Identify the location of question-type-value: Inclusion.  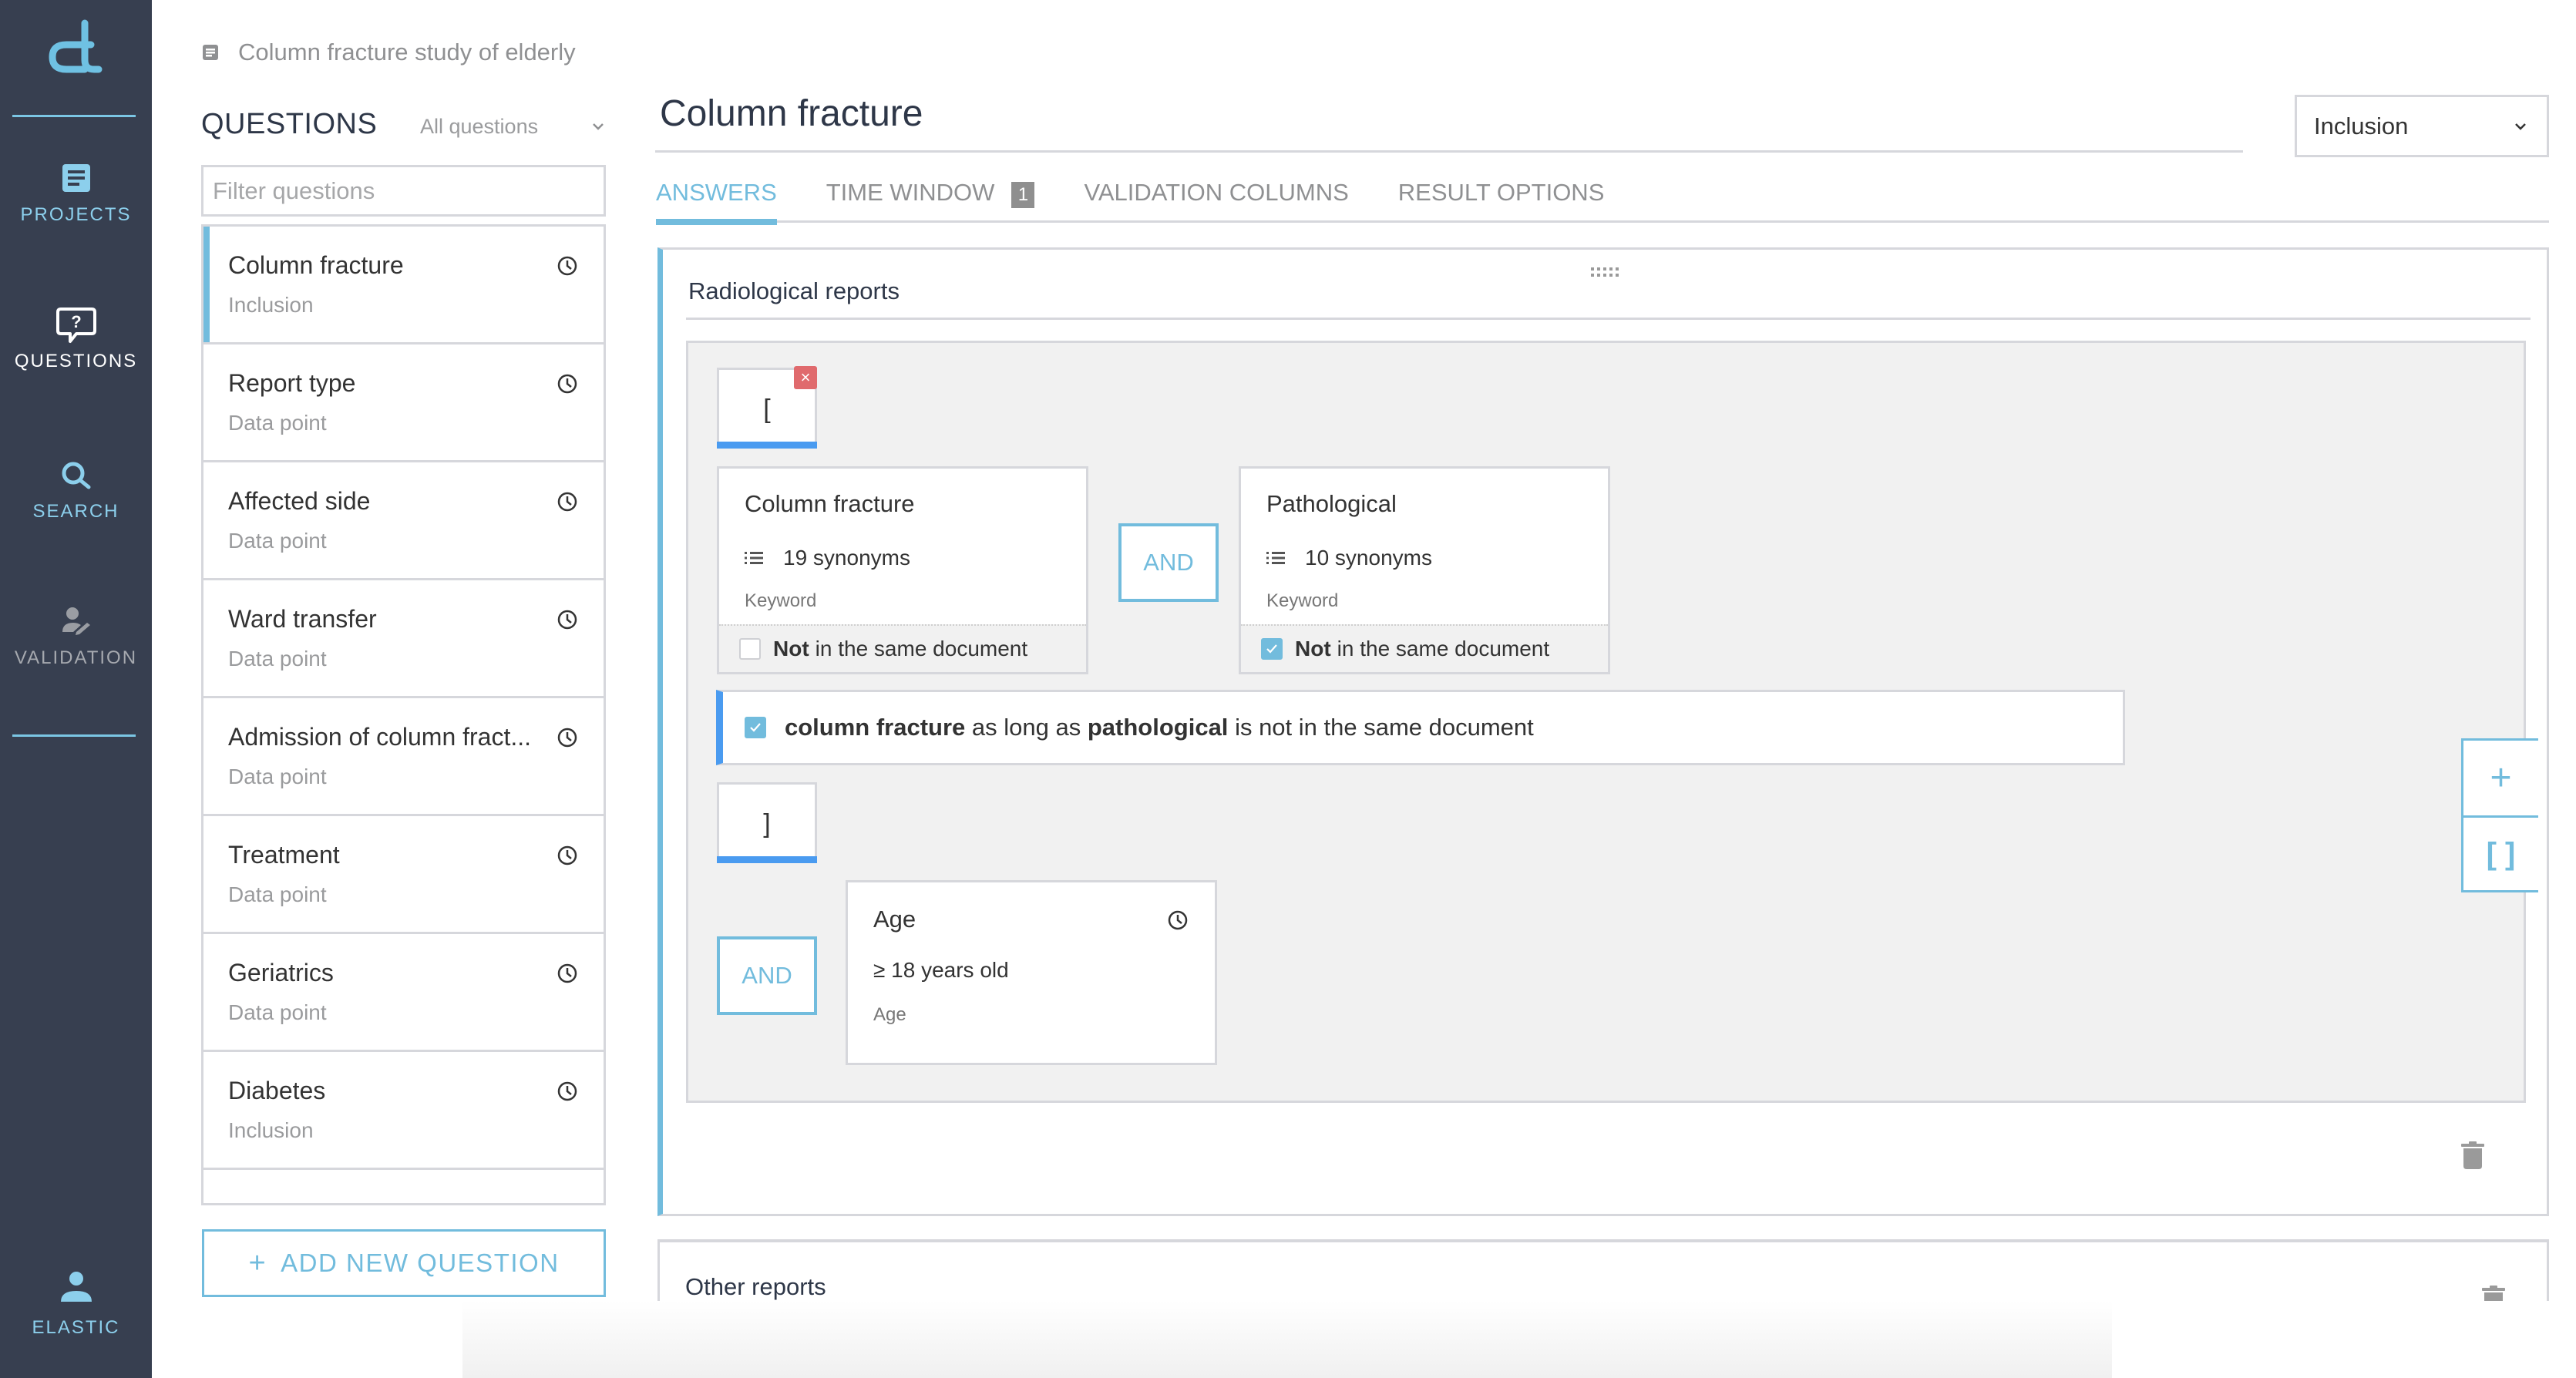
(2361, 125).